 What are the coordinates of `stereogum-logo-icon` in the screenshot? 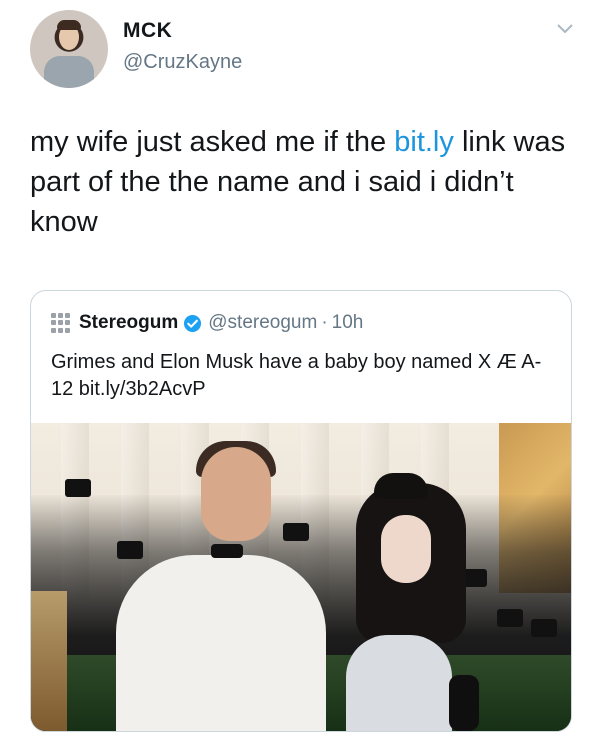 It's located at (61, 323).